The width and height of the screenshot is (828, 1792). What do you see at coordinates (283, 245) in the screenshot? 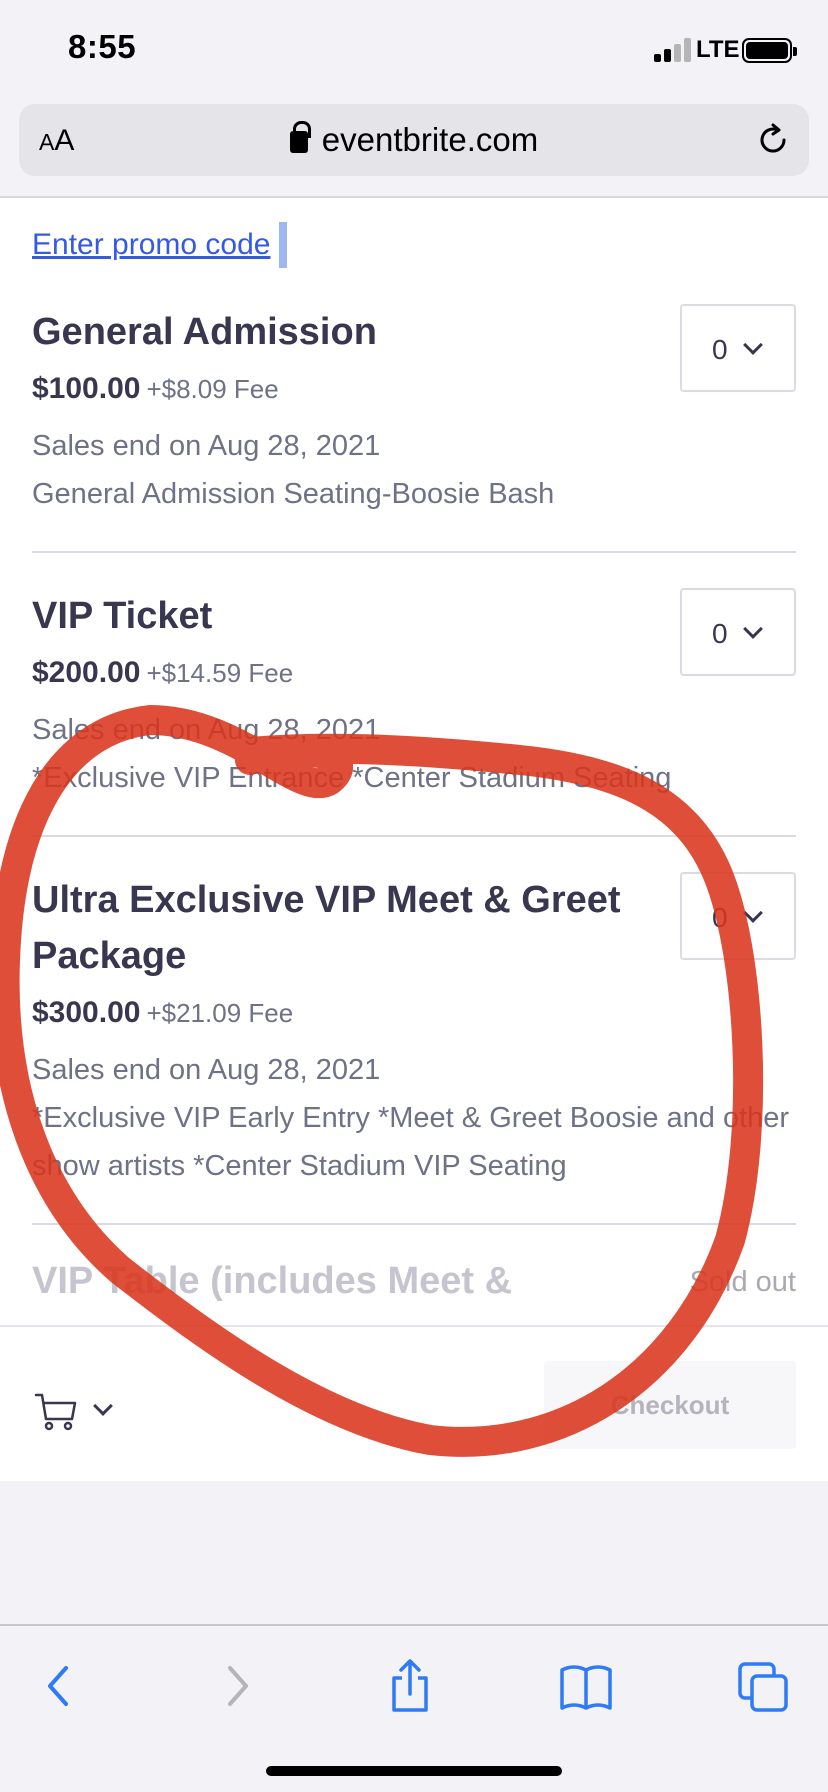
I see `text-cursor` at bounding box center [283, 245].